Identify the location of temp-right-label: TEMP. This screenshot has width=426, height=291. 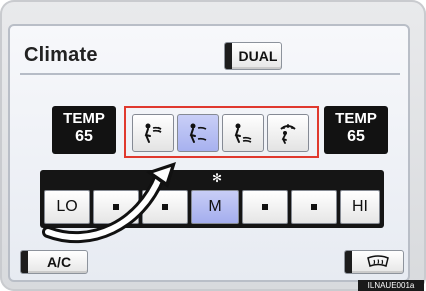
(356, 118).